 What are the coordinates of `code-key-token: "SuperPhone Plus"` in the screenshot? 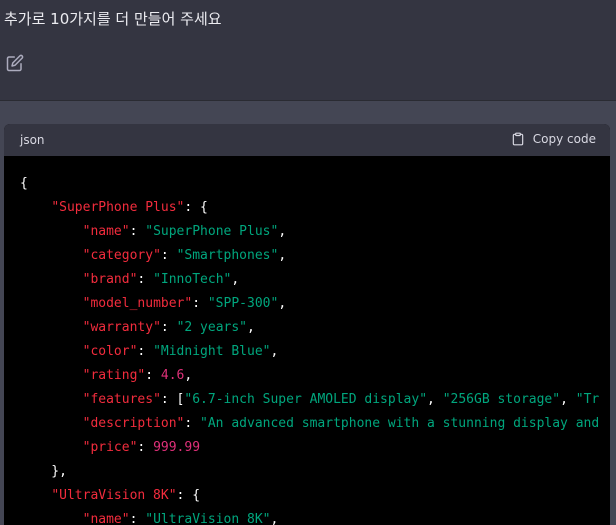 It's located at (118, 207).